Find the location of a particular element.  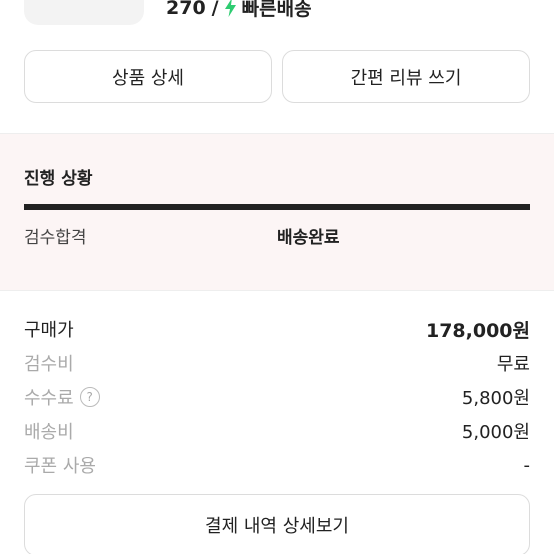

progress-bar-fill is located at coordinates (277, 207).